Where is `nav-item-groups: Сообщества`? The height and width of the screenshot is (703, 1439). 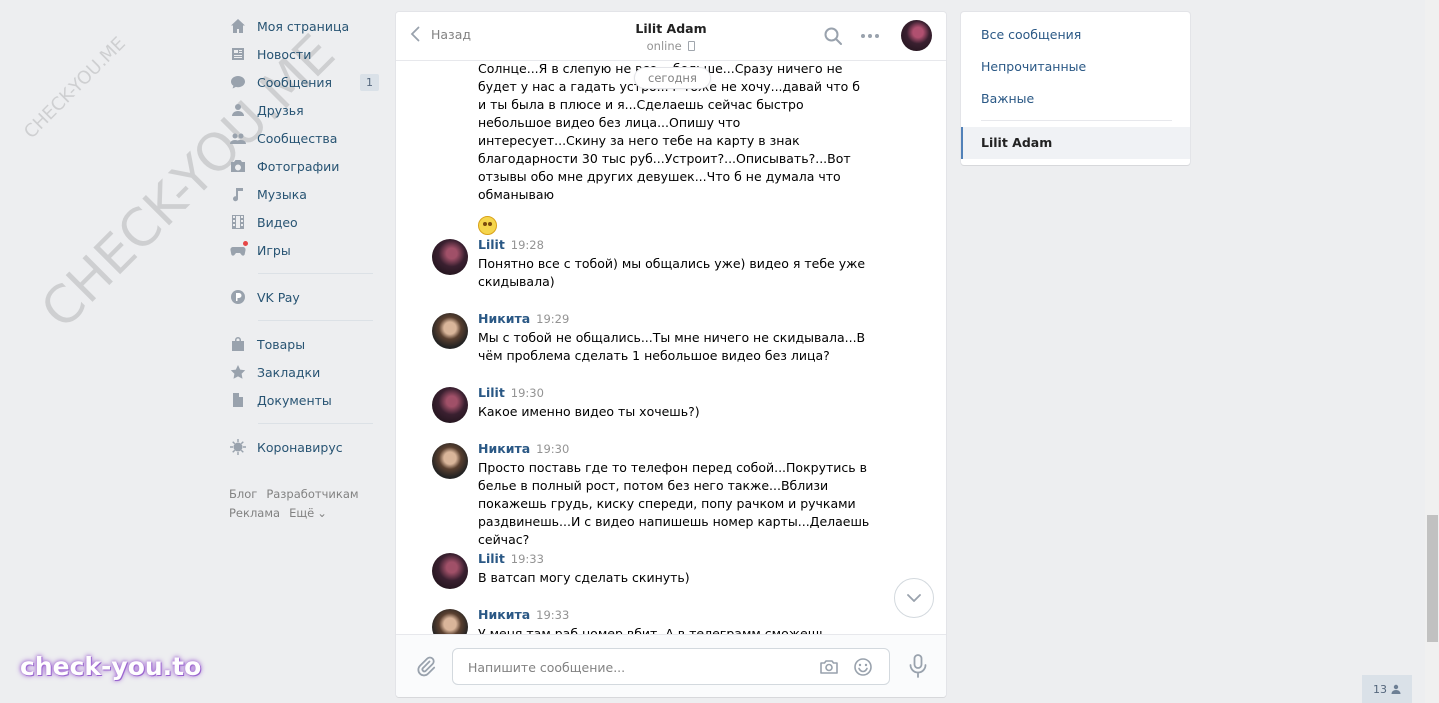 nav-item-groups: Сообщества is located at coordinates (304, 138).